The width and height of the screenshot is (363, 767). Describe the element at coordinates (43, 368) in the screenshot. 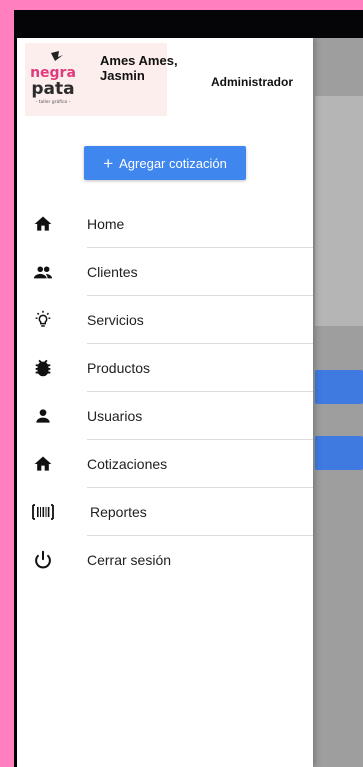

I see `bug-icon` at that location.